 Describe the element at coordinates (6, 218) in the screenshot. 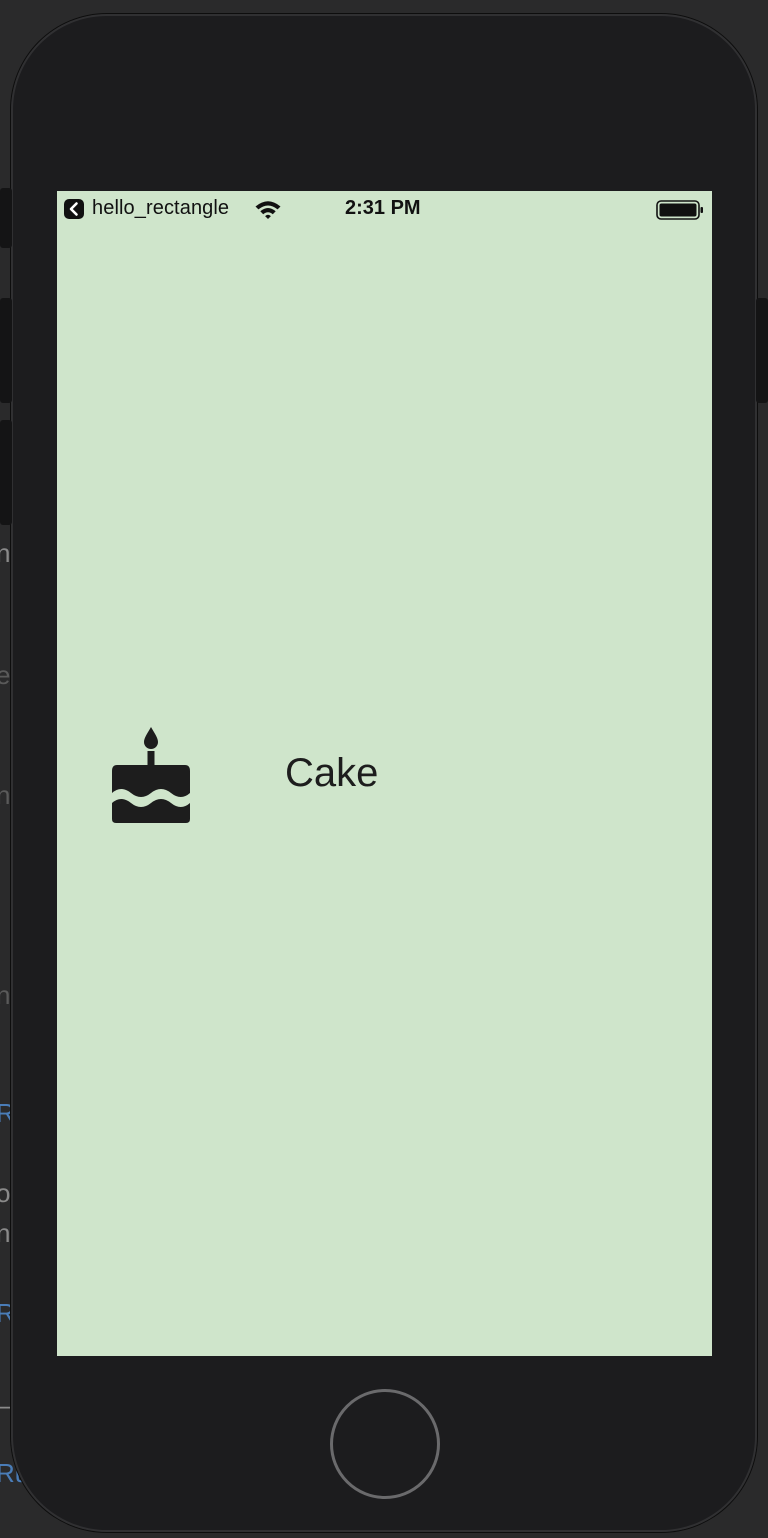

I see `mute-switch` at that location.